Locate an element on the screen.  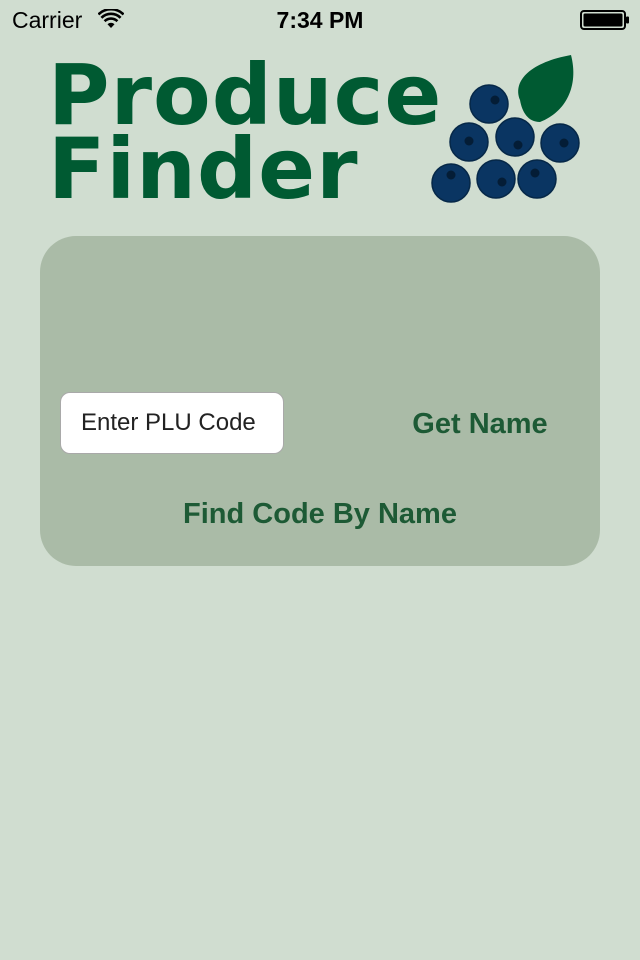
app-logo-title: Produce Finder is located at coordinates (244, 132).